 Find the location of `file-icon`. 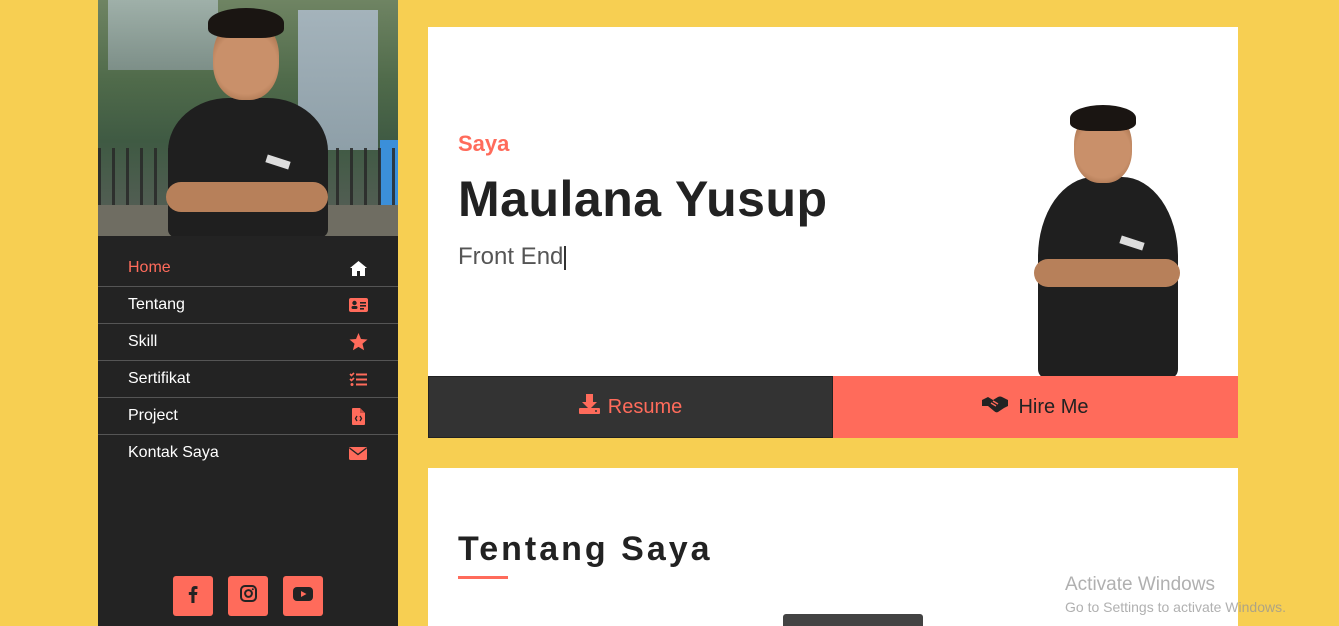

file-icon is located at coordinates (358, 416).